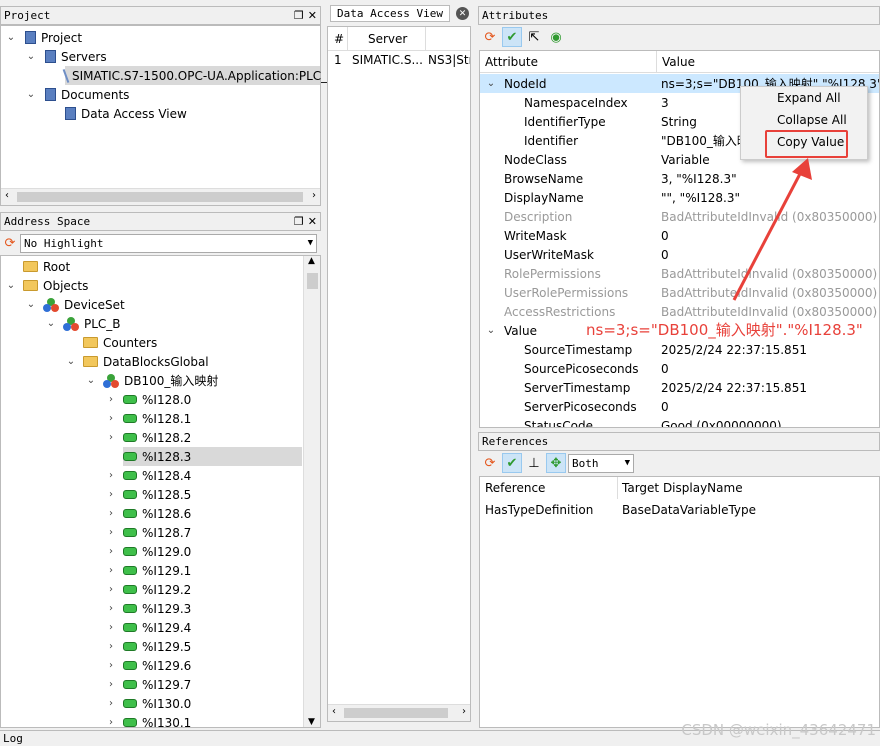 This screenshot has height=746, width=880. Describe the element at coordinates (679, 406) in the screenshot. I see `attribute-row: ServerPicoseconds 0` at that location.